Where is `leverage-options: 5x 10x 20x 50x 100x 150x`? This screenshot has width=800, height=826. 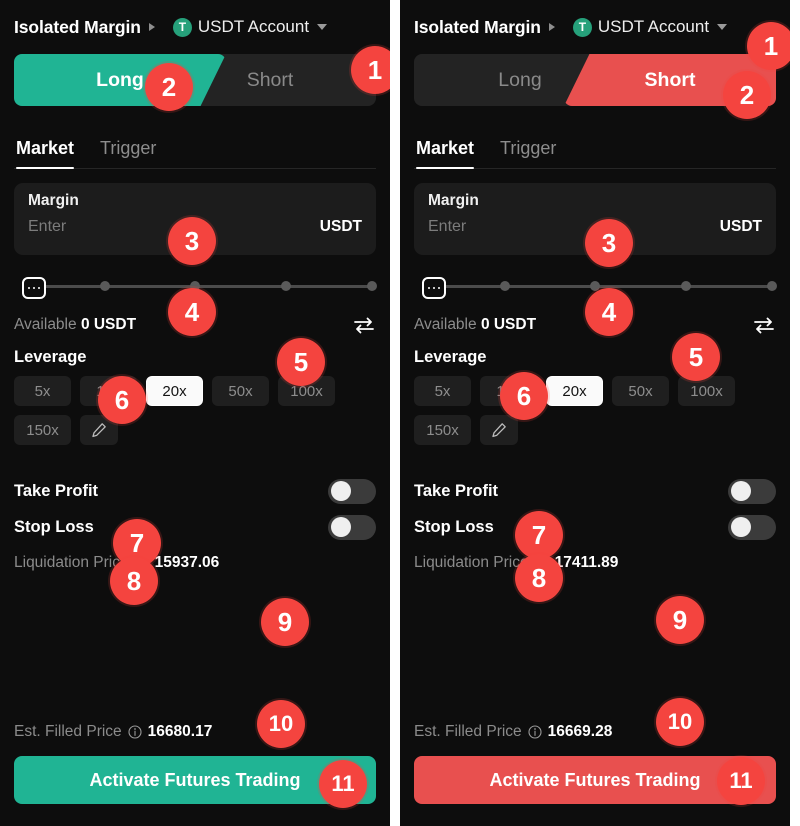
leverage-options: 5x 10x 20x 50x 100x 150x is located at coordinates (595, 410).